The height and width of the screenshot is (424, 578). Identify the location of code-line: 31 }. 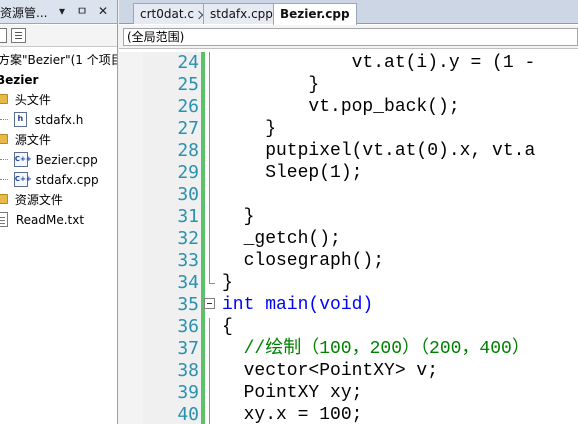
(348, 217).